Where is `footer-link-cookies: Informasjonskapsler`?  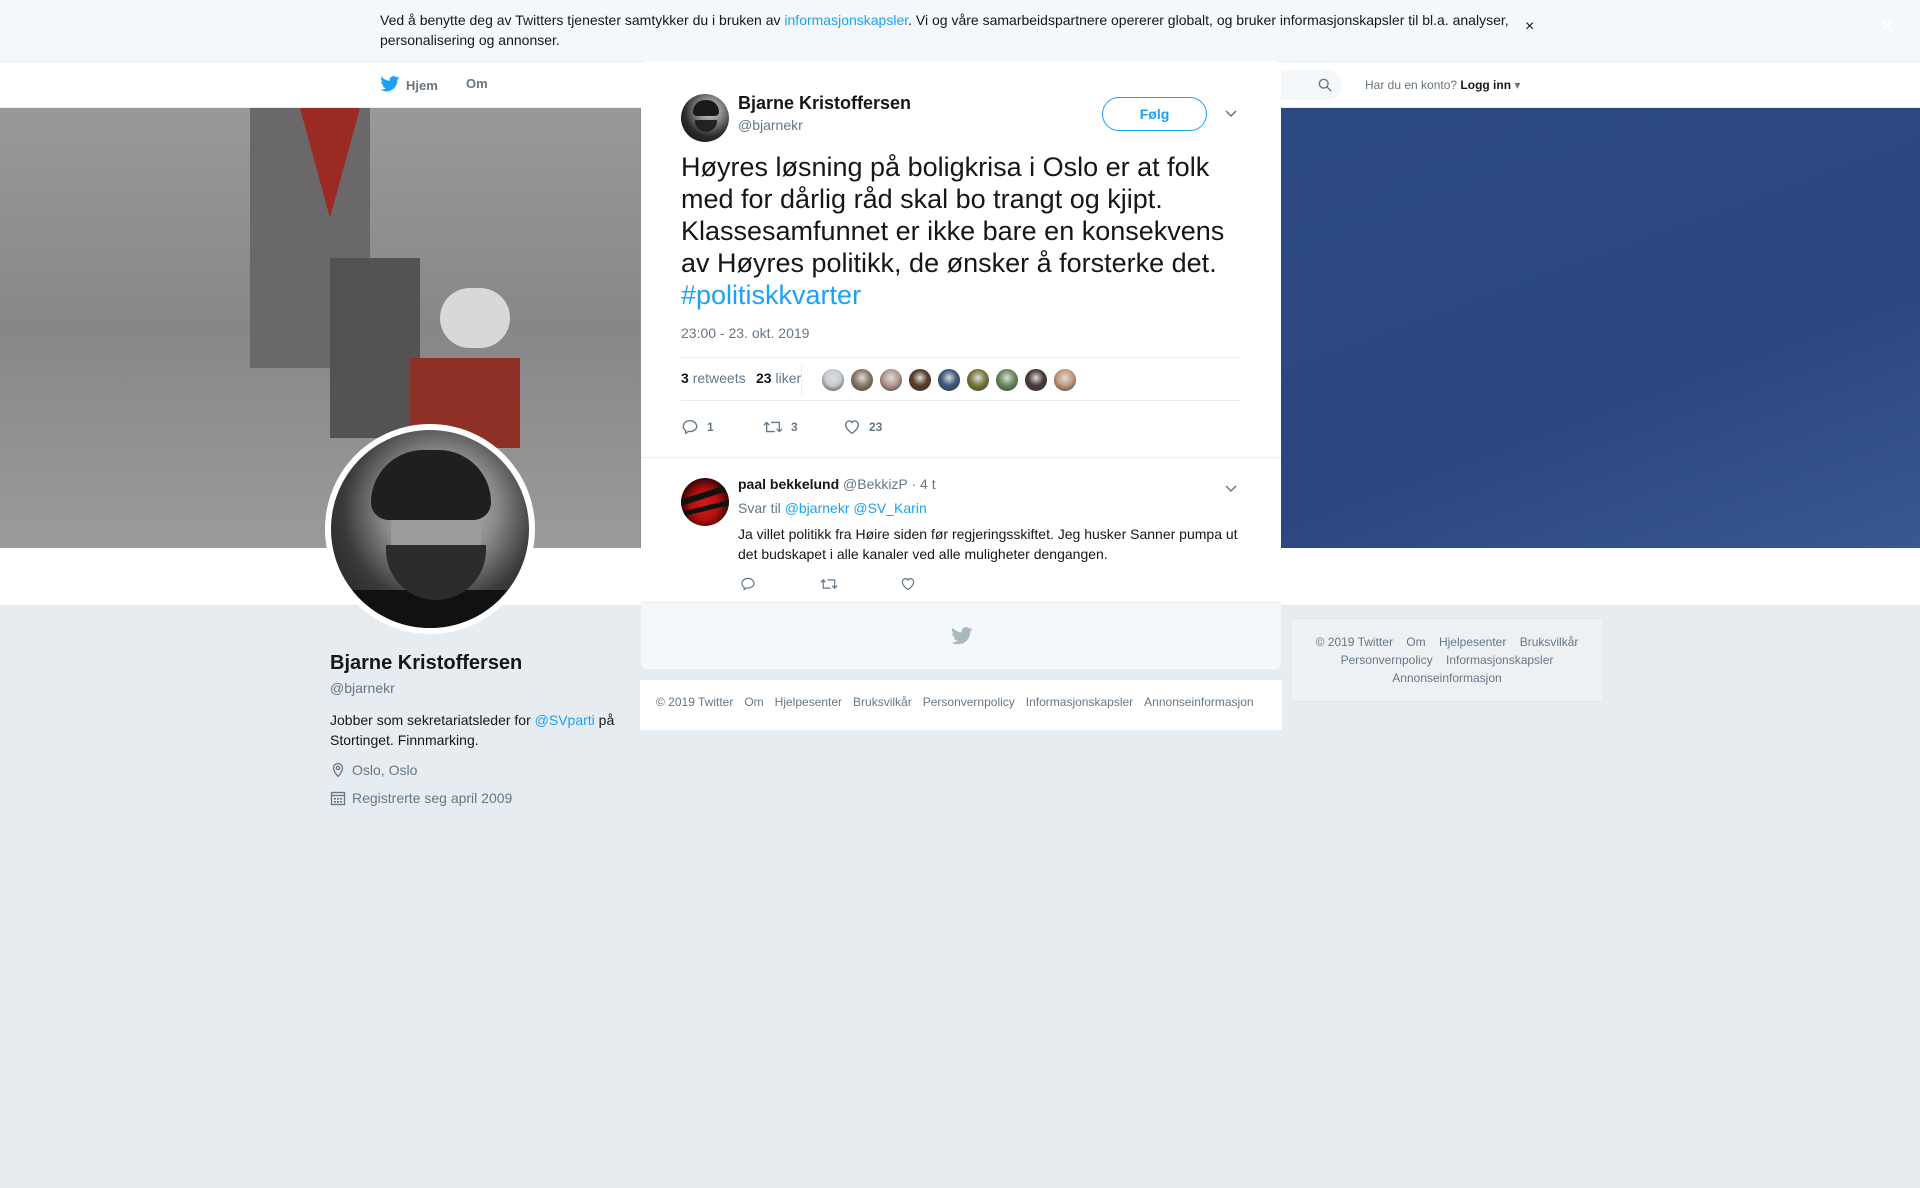
footer-link-cookies: Informasjonskapsler is located at coordinates (1079, 705).